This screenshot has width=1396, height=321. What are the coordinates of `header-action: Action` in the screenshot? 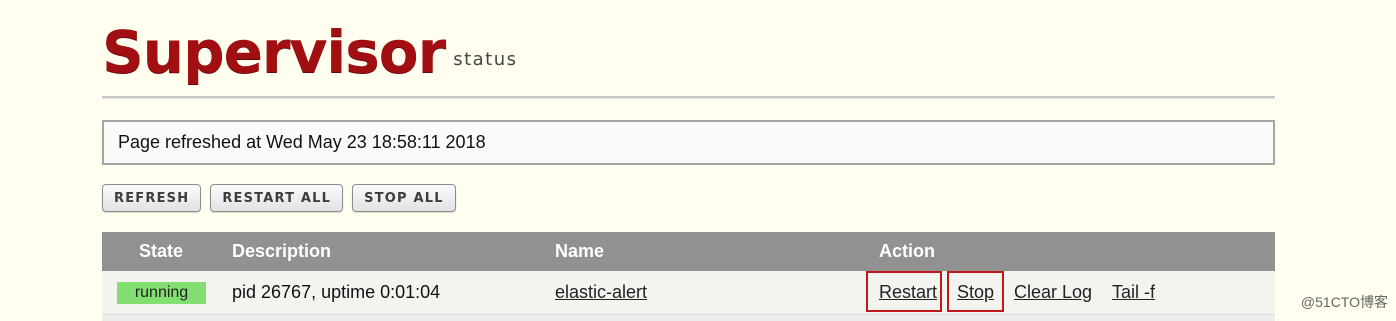 It's located at (907, 251).